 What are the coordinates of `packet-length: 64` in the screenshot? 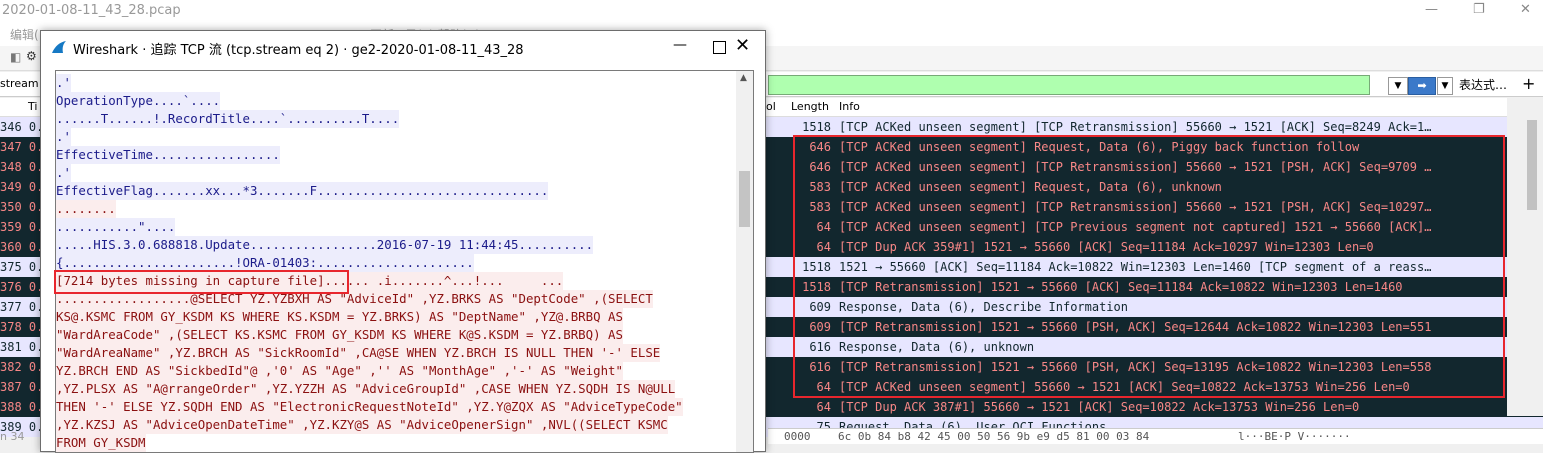 It's located at (823, 407).